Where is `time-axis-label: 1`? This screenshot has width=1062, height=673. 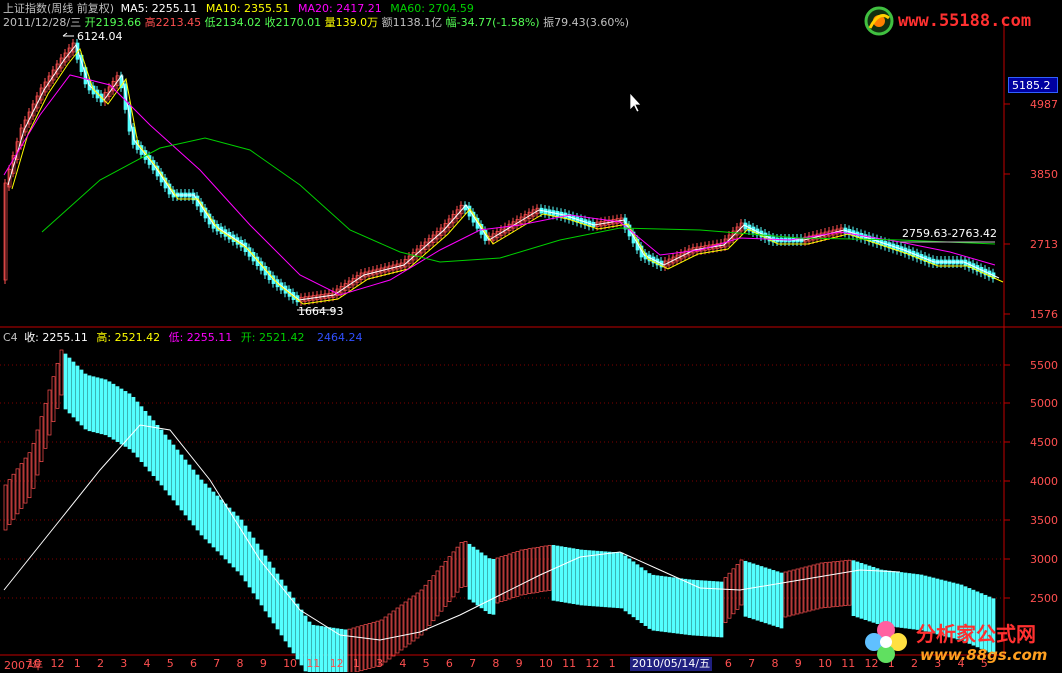 time-axis-label: 1 is located at coordinates (77, 663).